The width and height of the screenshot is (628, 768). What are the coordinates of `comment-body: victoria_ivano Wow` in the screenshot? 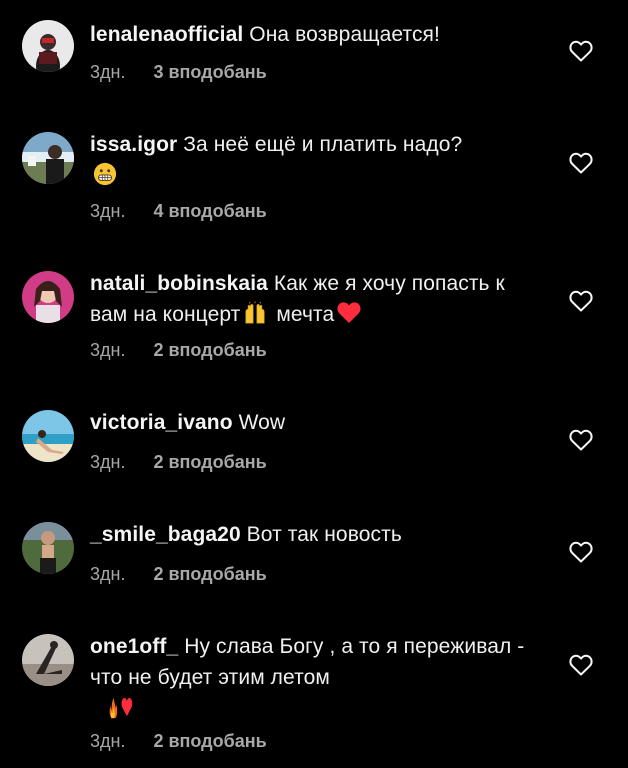 It's located at (312, 422).